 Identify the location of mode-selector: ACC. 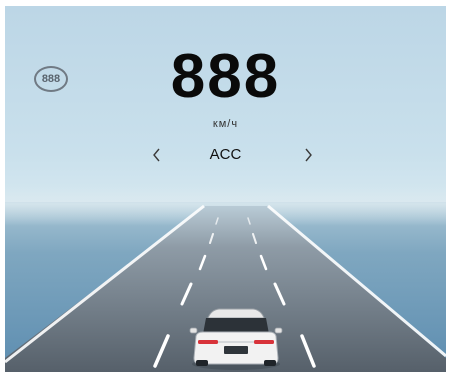
(225, 155).